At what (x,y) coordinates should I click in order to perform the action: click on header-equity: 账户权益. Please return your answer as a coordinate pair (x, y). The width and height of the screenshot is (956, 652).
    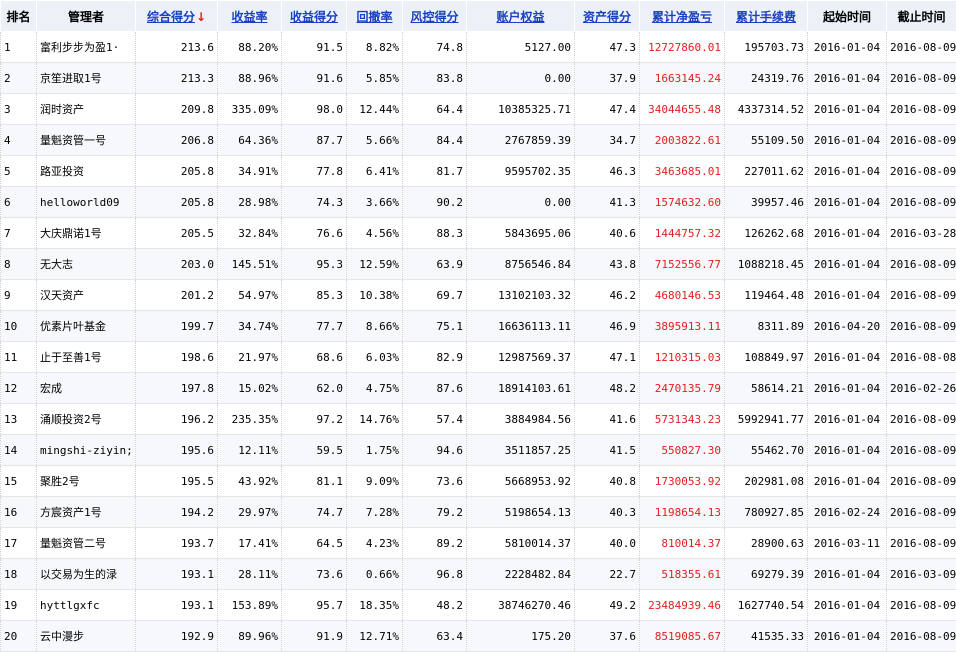
    Looking at the image, I should click on (521, 16).